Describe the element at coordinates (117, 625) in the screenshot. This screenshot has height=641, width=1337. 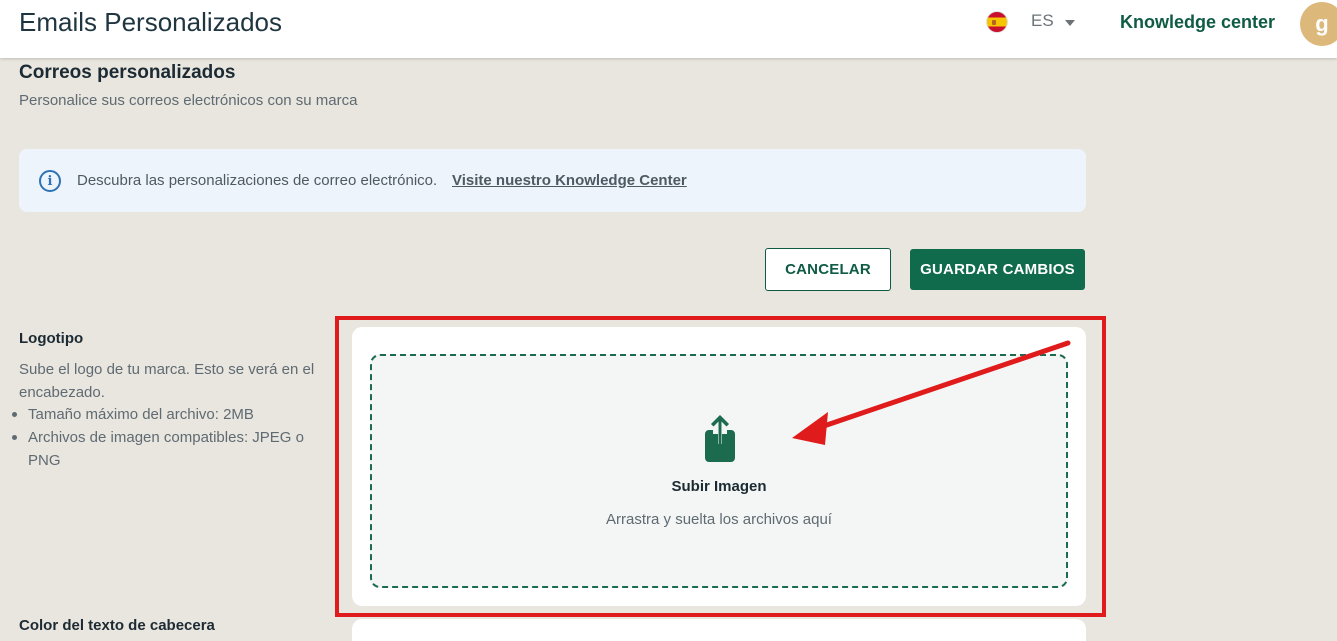
I see `header-text-color-title: Color del texto de cabecera` at that location.